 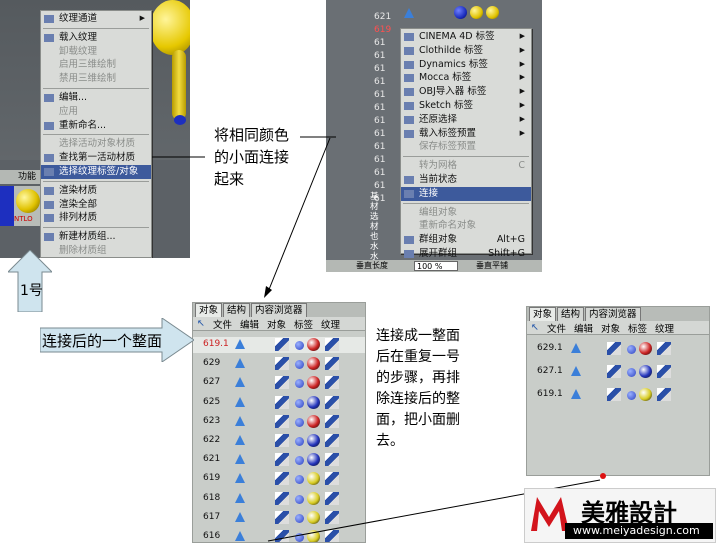 I want to click on menubar-item: 对象, so click(x=276, y=324).